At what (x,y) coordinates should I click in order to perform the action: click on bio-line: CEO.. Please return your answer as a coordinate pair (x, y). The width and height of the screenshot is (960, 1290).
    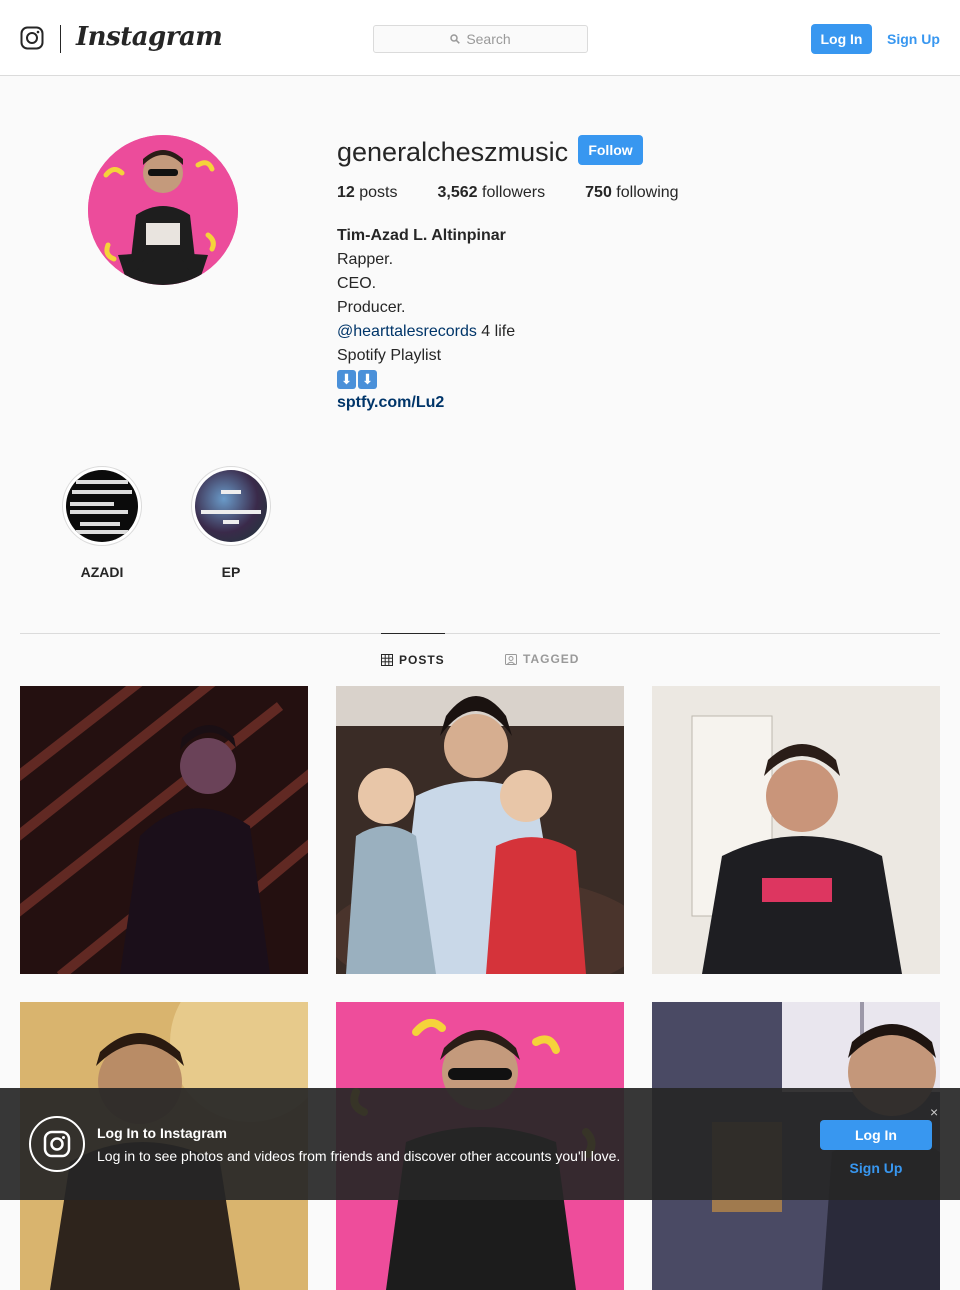
    Looking at the image, I should click on (357, 283).